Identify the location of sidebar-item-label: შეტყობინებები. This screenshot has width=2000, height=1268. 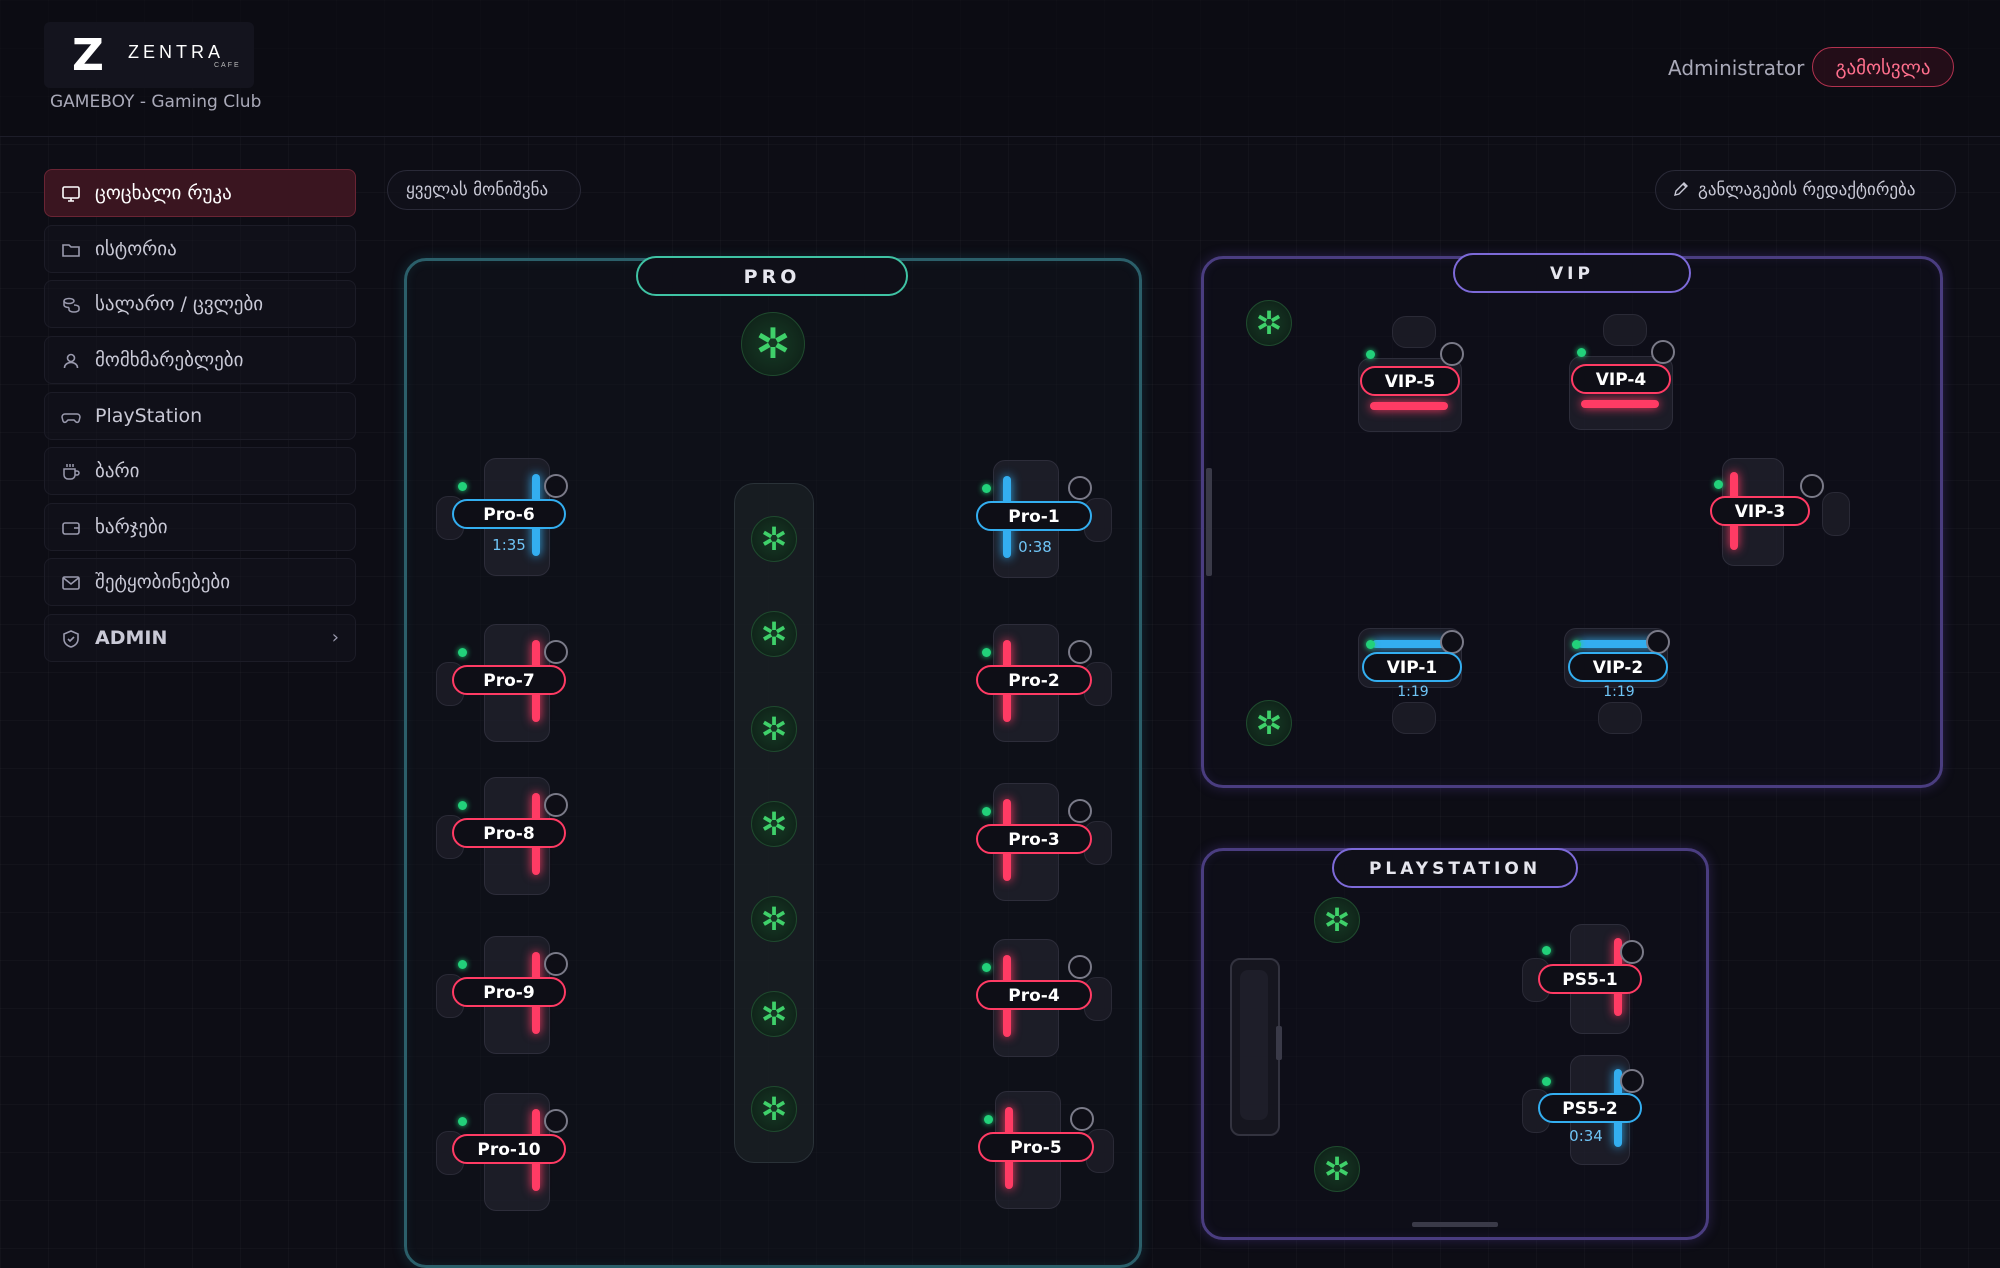
(163, 582).